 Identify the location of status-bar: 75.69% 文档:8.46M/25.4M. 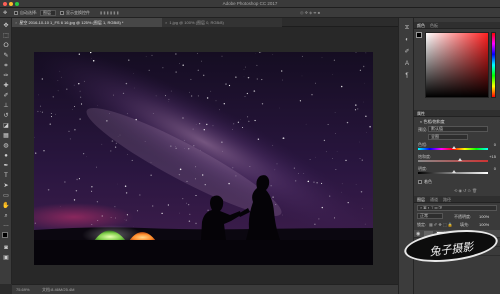
(205, 289).